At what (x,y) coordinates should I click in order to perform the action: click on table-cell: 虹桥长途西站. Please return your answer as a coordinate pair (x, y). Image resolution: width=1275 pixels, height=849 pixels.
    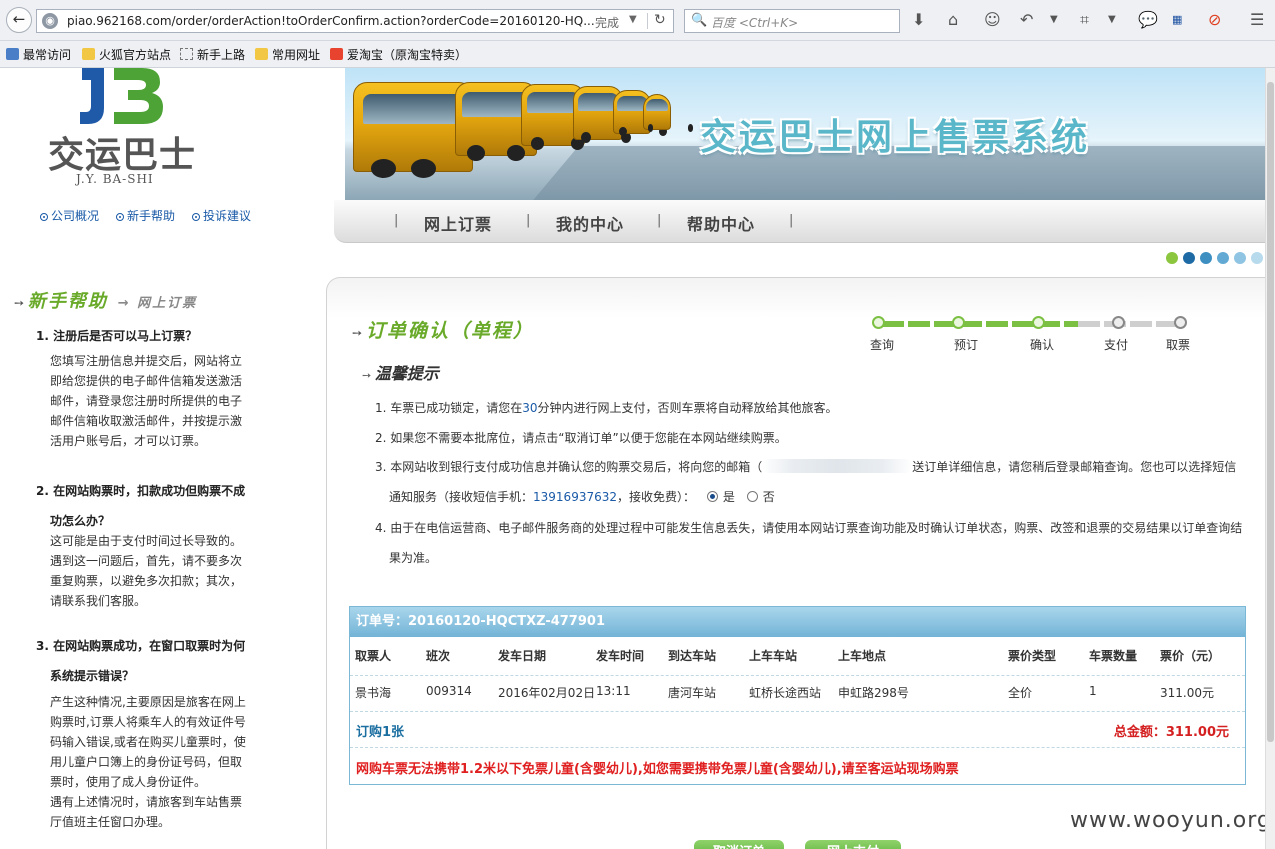
    Looking at the image, I should click on (785, 693).